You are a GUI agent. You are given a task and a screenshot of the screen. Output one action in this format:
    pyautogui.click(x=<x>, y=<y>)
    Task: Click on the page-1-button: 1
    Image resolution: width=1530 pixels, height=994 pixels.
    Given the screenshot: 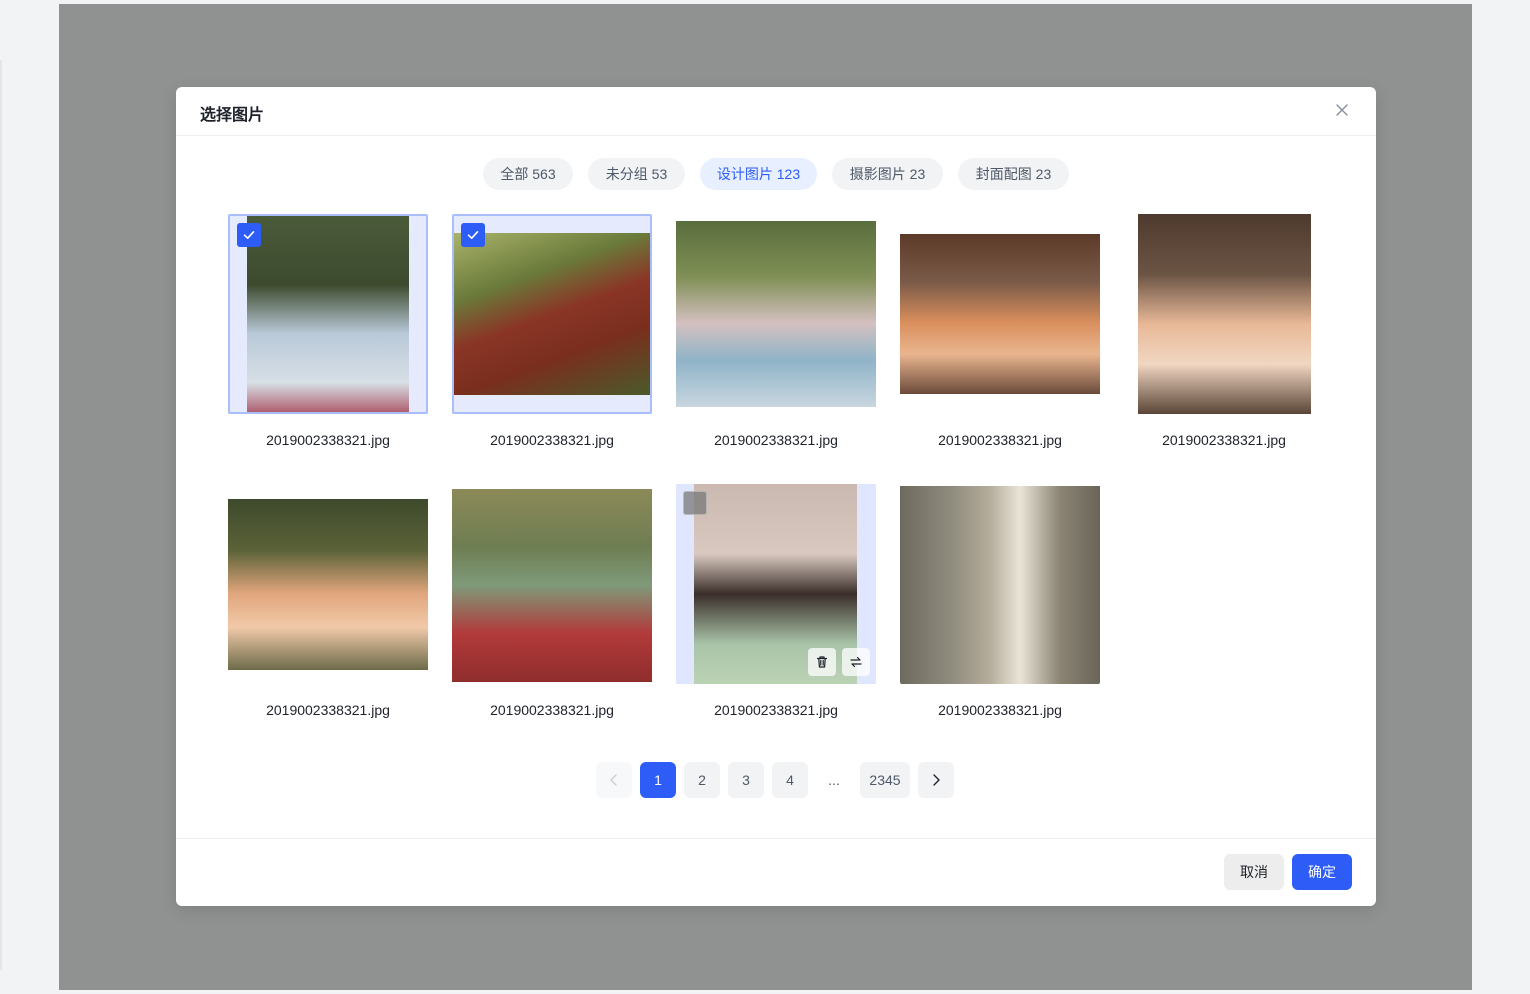 What is the action you would take?
    pyautogui.click(x=658, y=780)
    